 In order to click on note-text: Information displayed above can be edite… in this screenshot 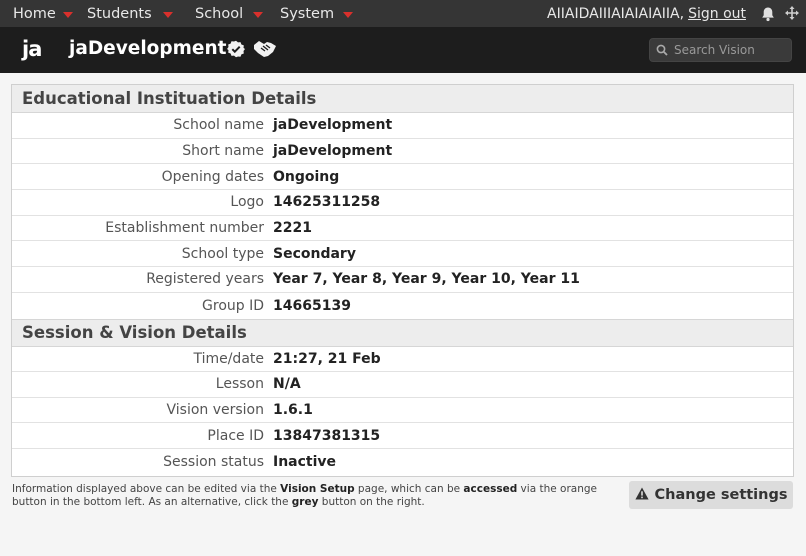, I will do `click(146, 489)`.